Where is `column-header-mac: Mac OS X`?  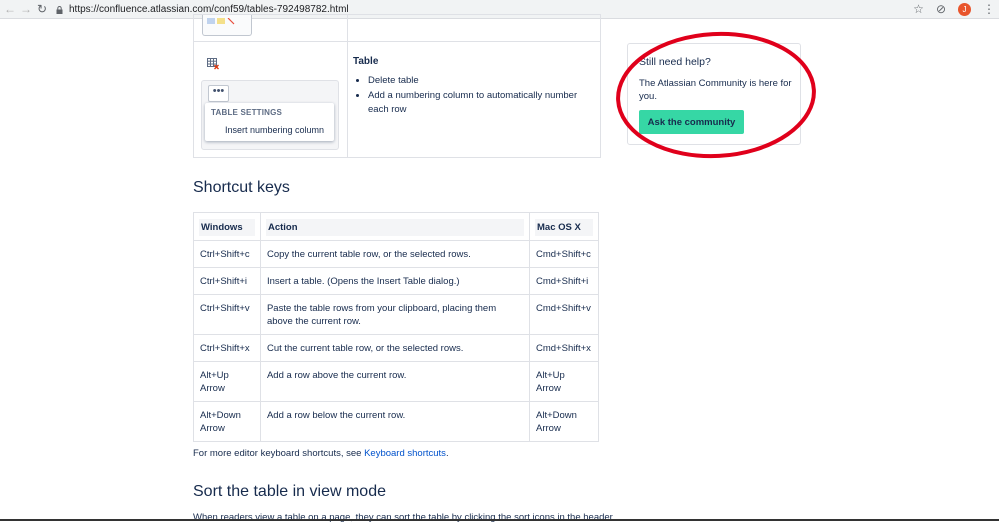
column-header-mac: Mac OS X is located at coordinates (564, 226).